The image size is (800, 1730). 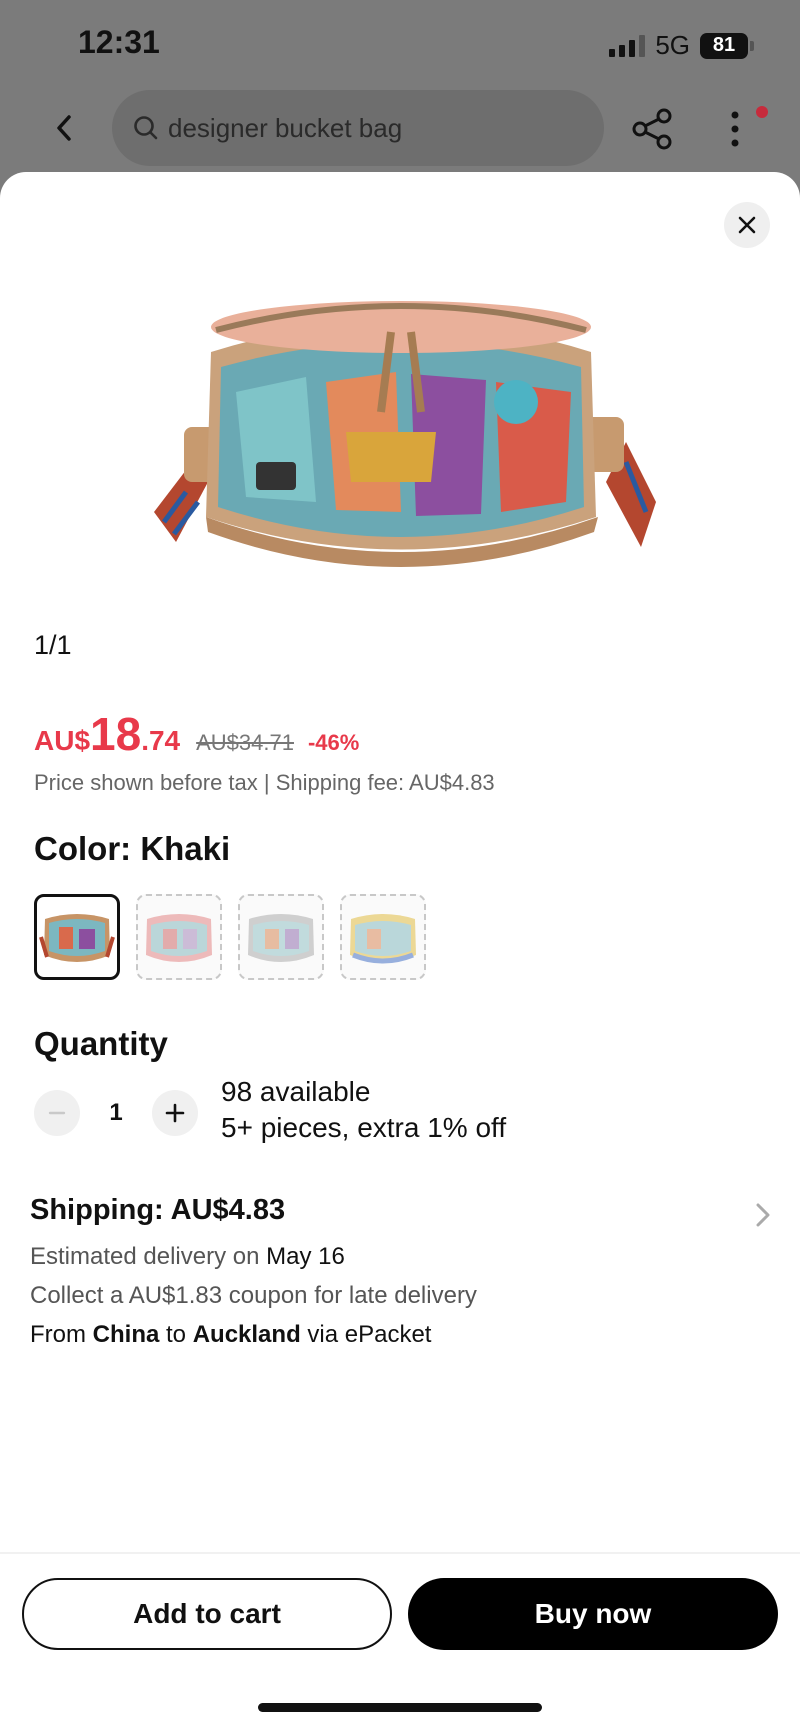 What do you see at coordinates (161, 740) in the screenshot?
I see `price-decimal: .74` at bounding box center [161, 740].